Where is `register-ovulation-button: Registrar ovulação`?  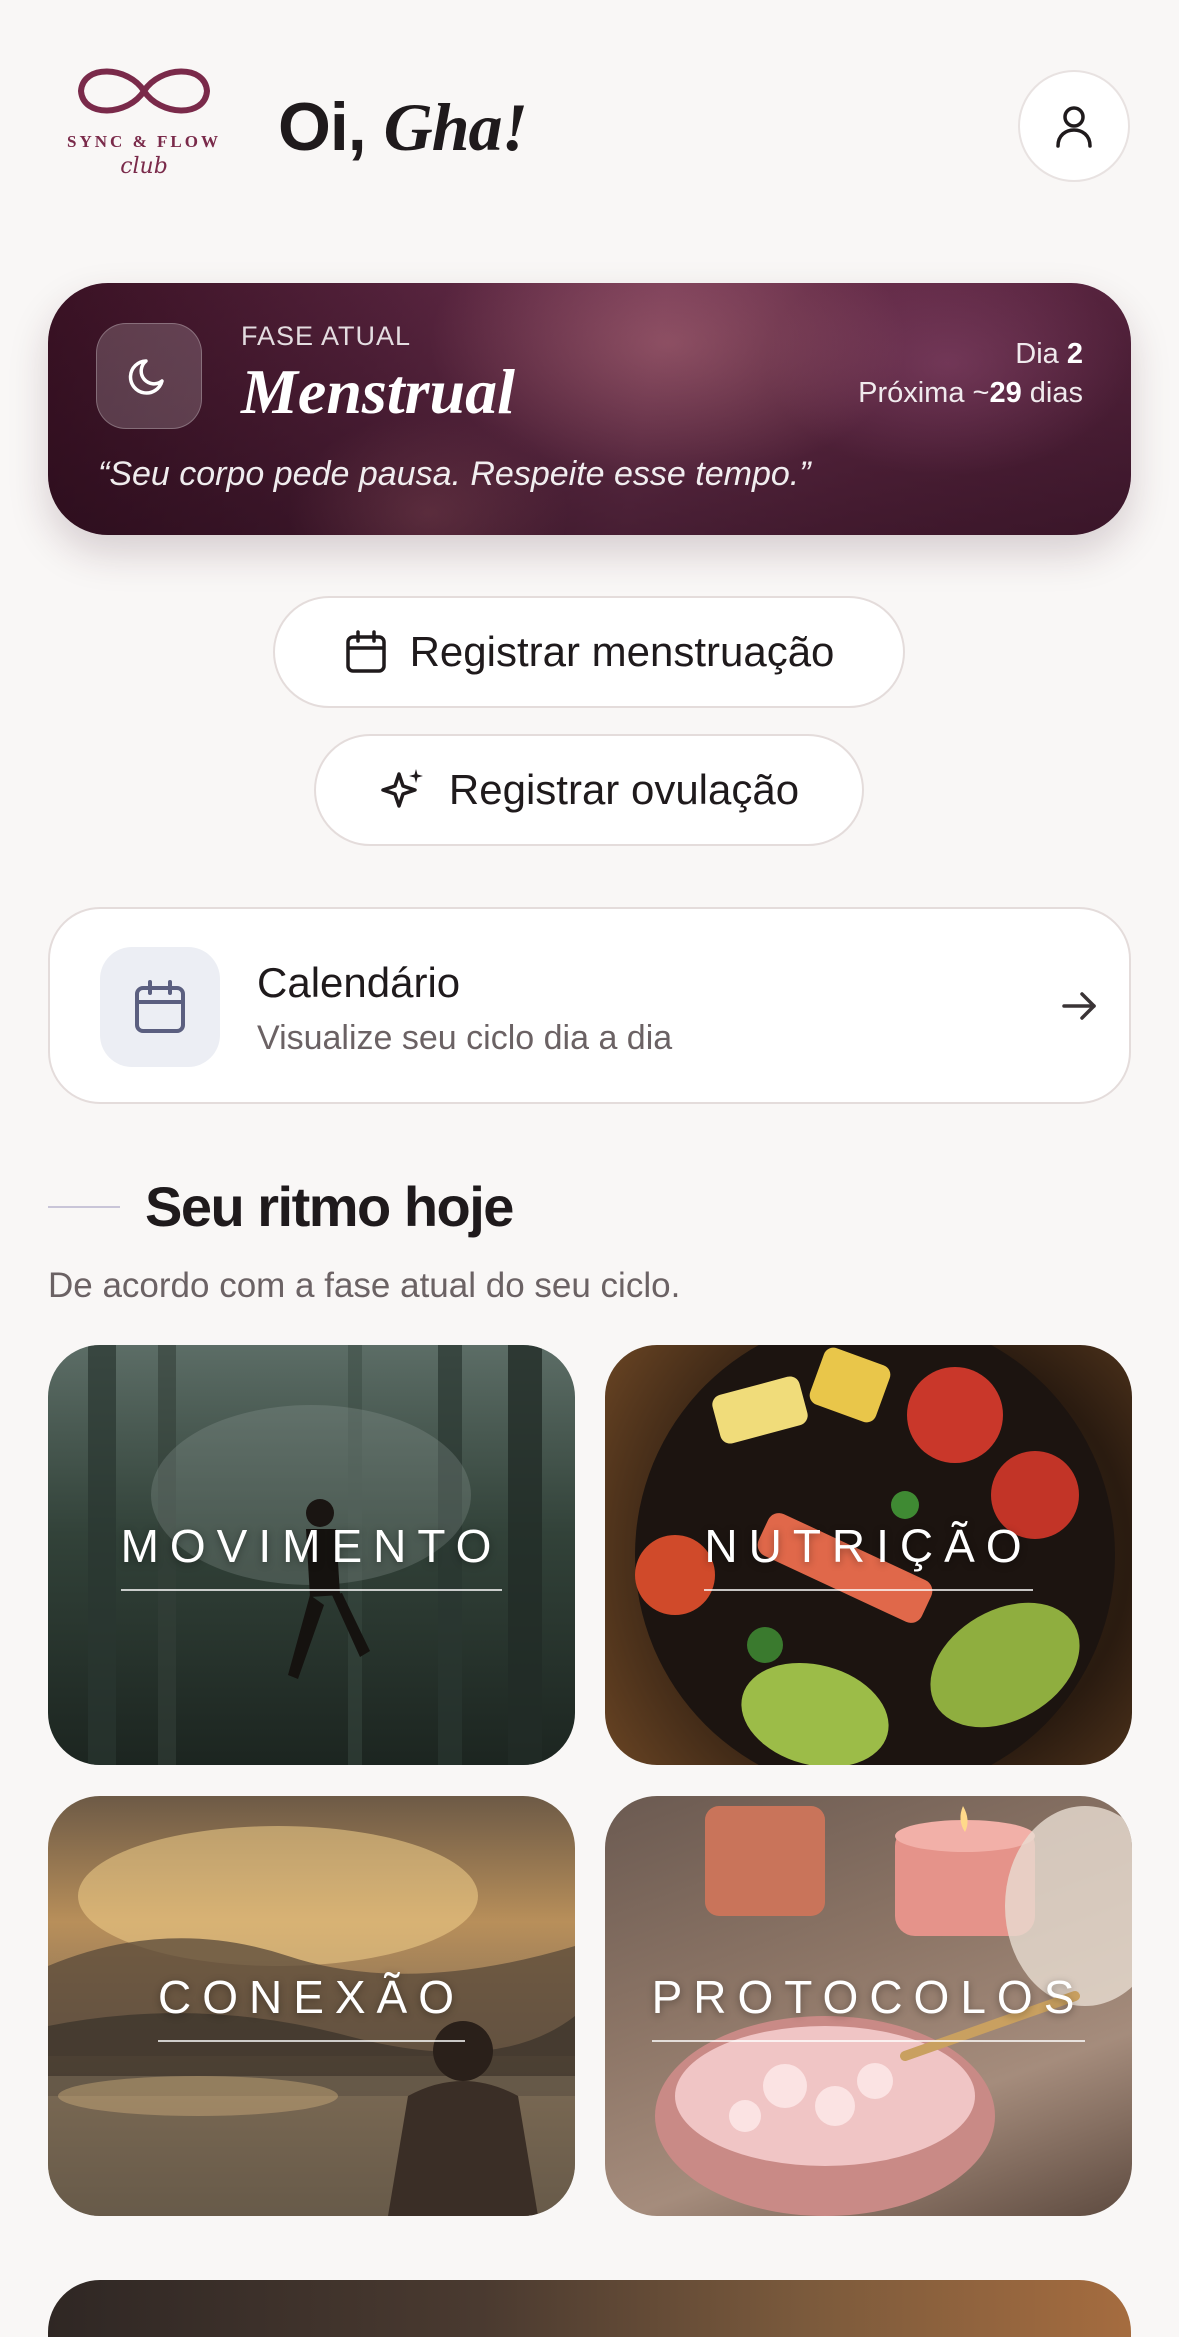
register-ovulation-button: Registrar ovulação is located at coordinates (589, 790).